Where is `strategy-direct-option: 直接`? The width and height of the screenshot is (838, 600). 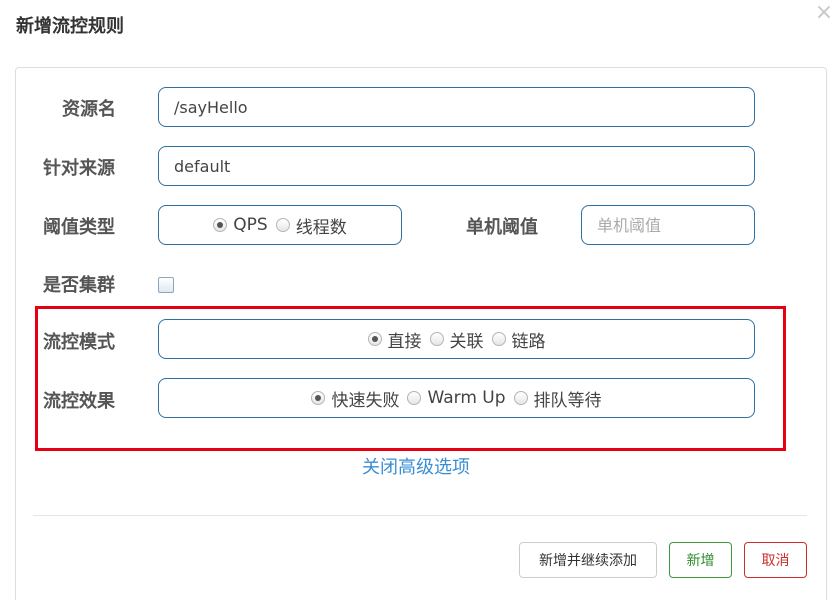
strategy-direct-option: 直接 is located at coordinates (394, 339).